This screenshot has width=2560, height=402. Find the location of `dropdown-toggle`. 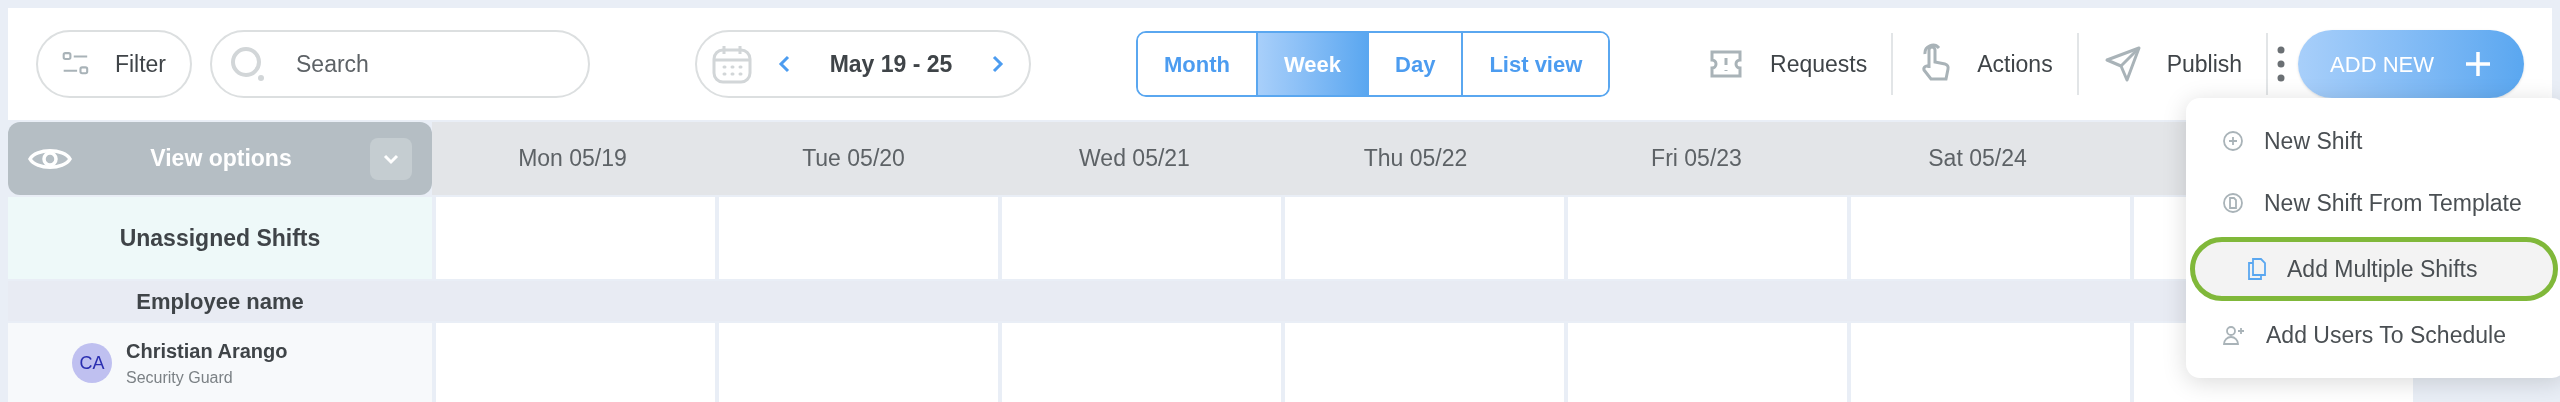

dropdown-toggle is located at coordinates (391, 158).